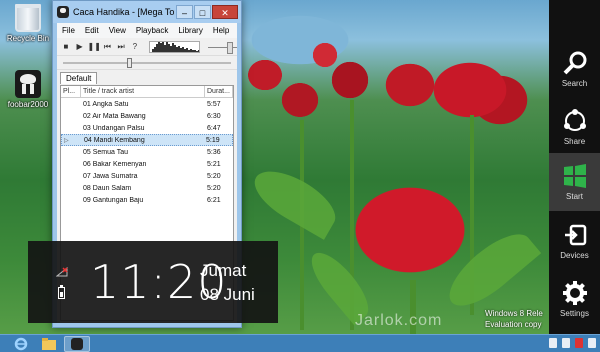 The height and width of the screenshot is (352, 600). What do you see at coordinates (117, 30) in the screenshot?
I see `menu-view: View` at bounding box center [117, 30].